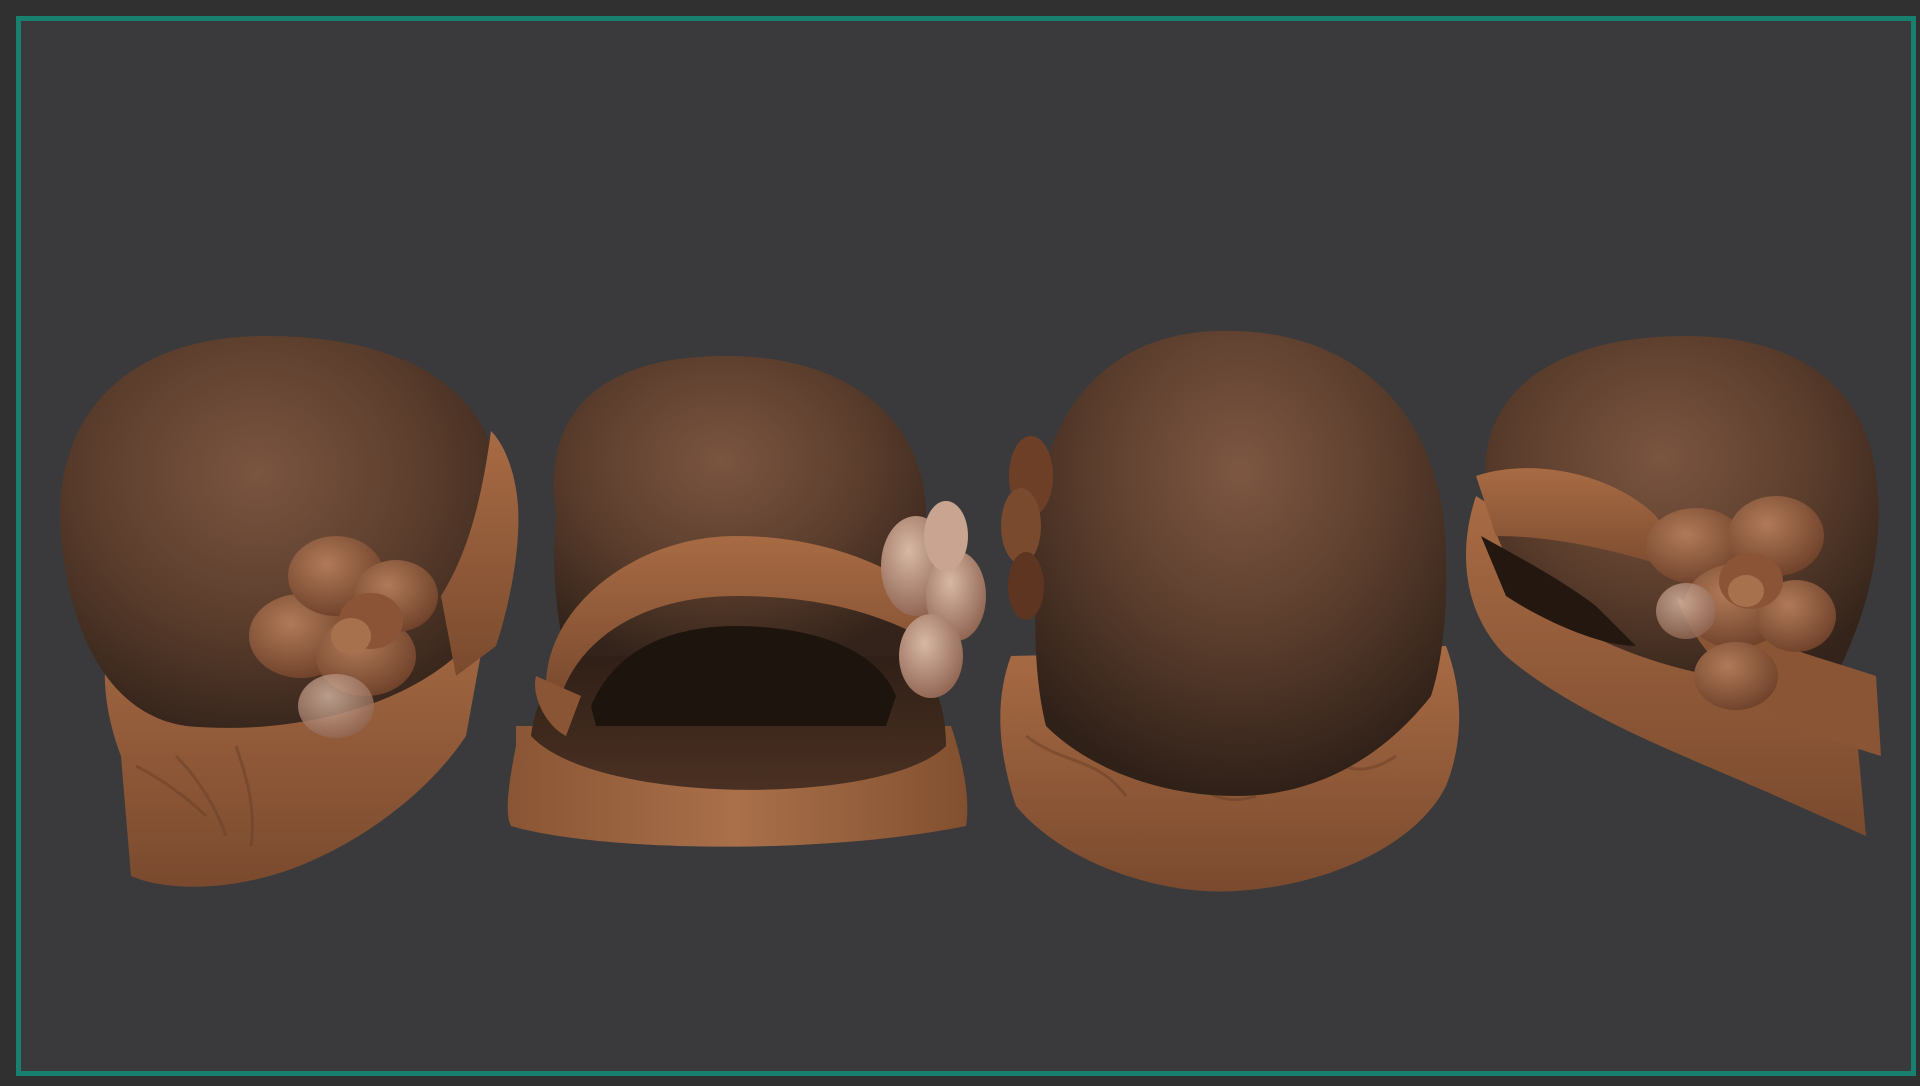  I want to click on hat-front-view, so click(746, 601).